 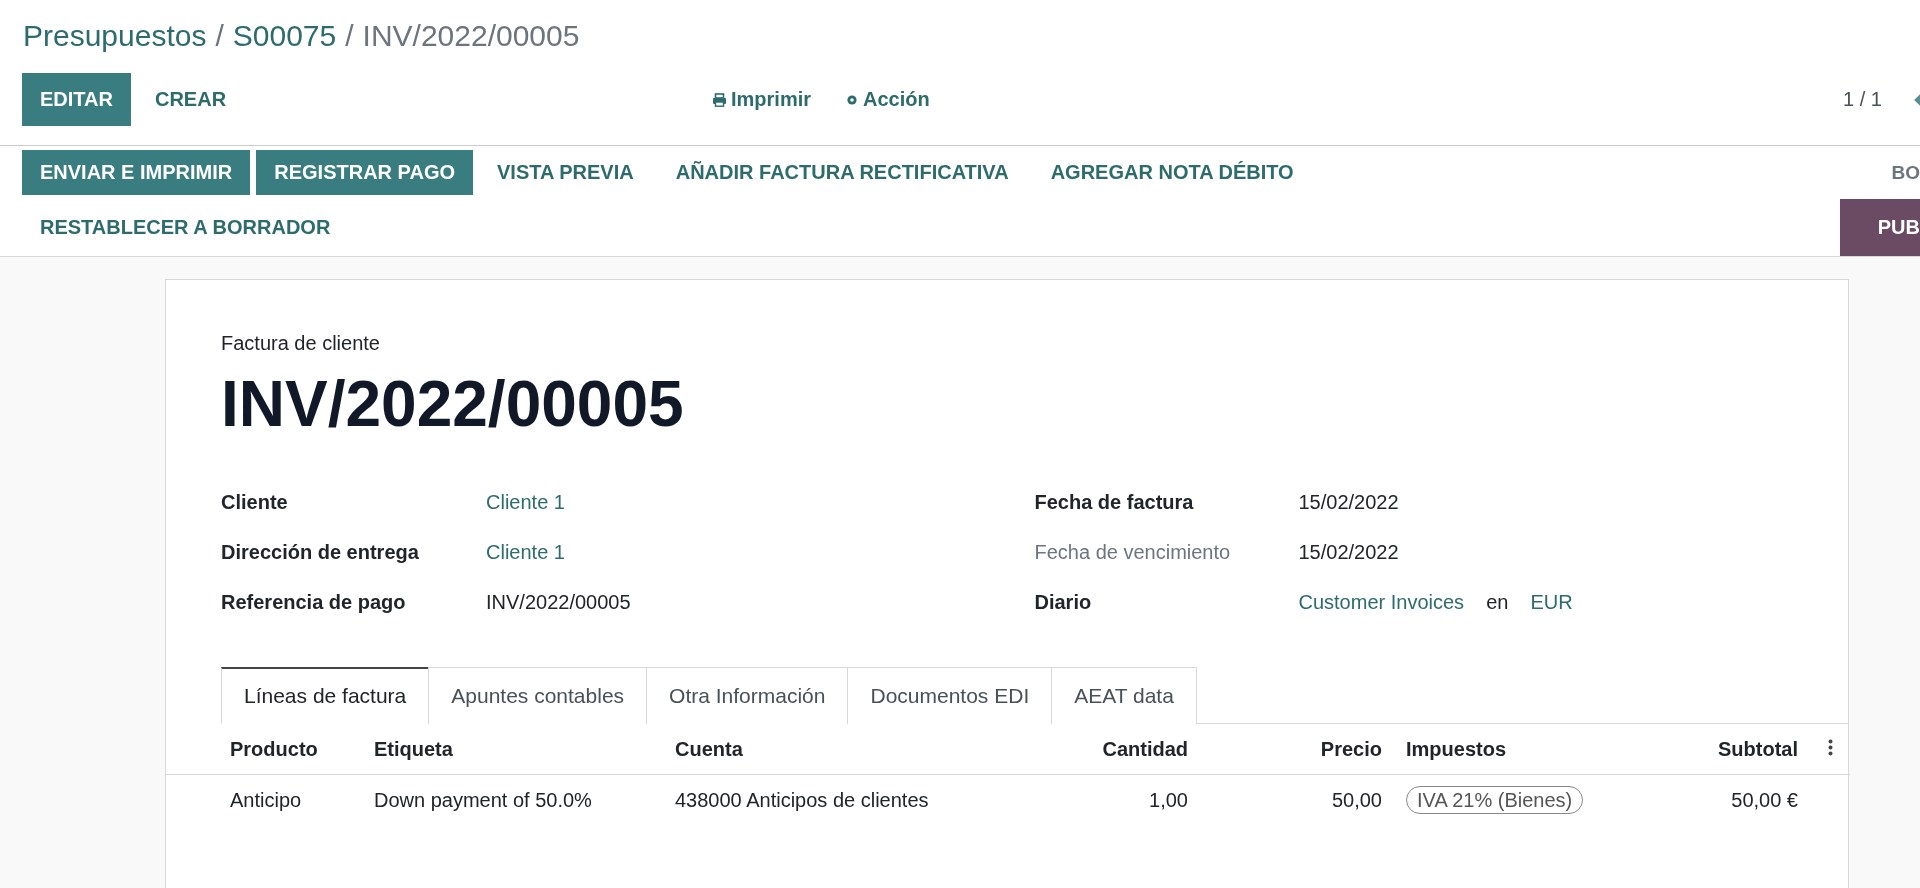 What do you see at coordinates (453, 404) in the screenshot?
I see `document-title: INV/2022/00005` at bounding box center [453, 404].